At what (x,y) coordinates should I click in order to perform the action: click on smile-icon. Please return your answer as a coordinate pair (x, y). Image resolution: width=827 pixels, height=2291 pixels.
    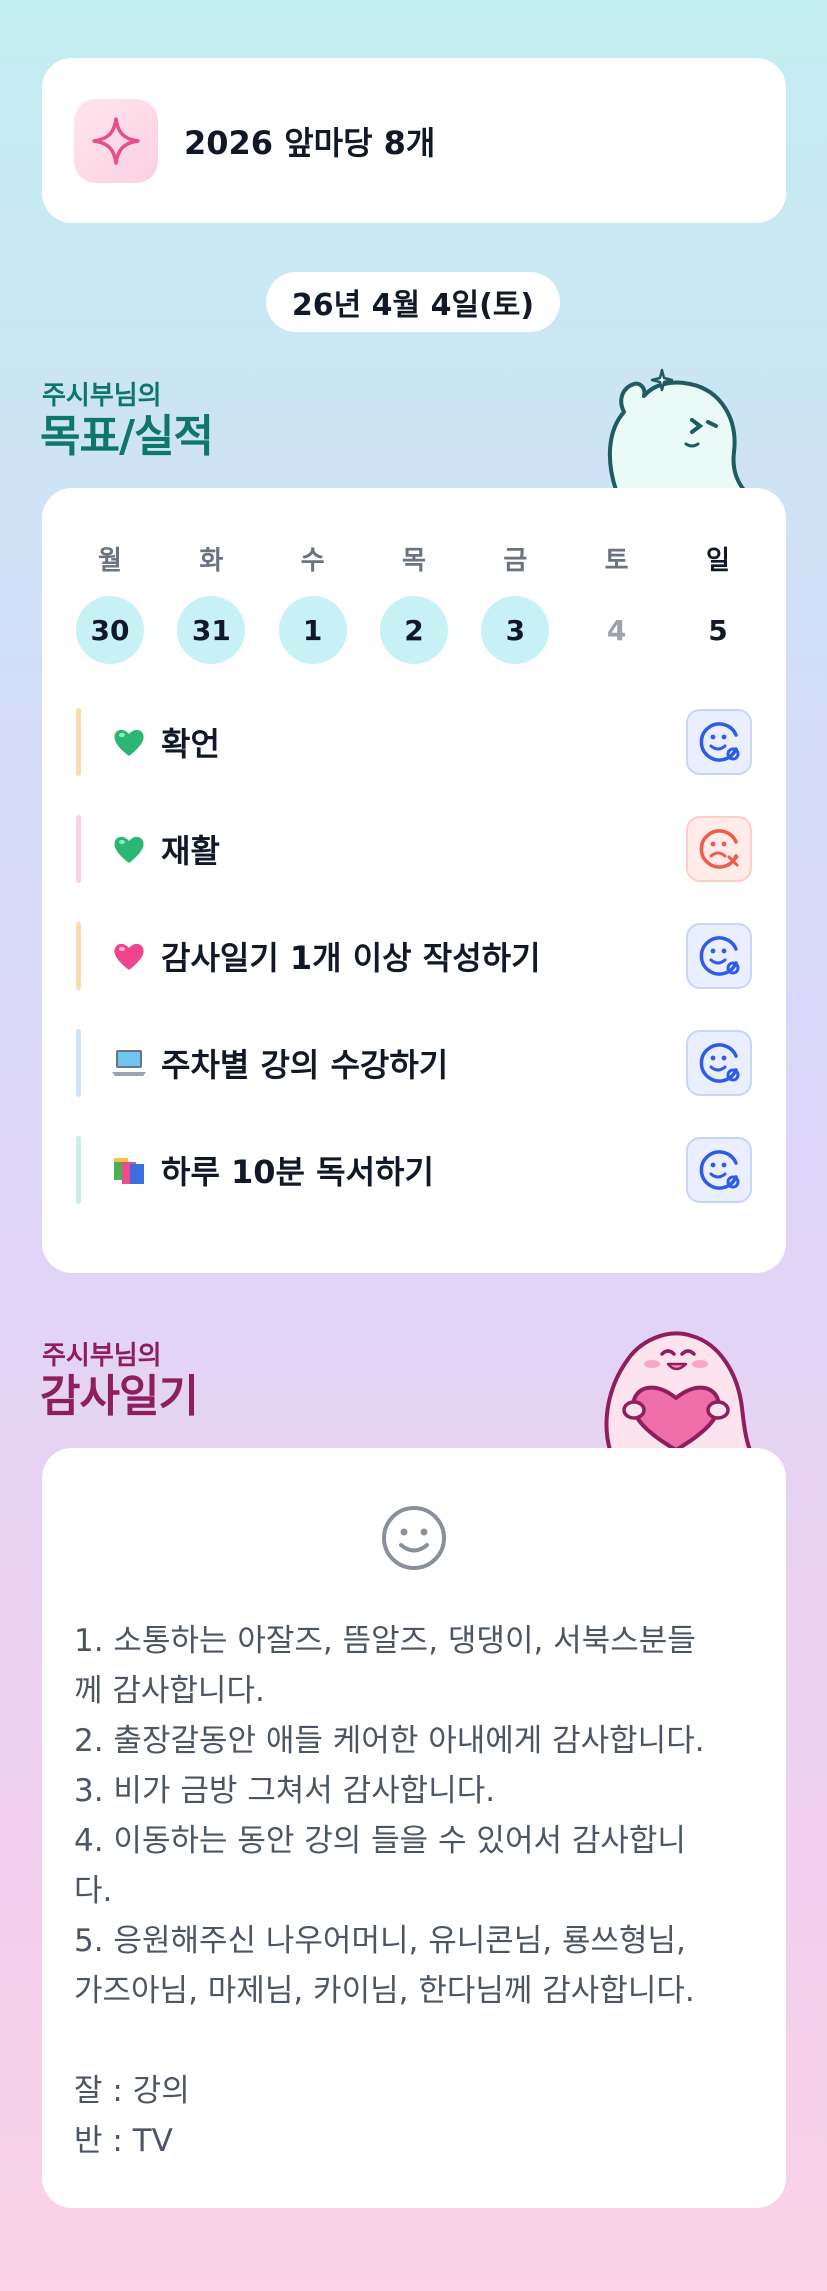
    Looking at the image, I should click on (414, 1538).